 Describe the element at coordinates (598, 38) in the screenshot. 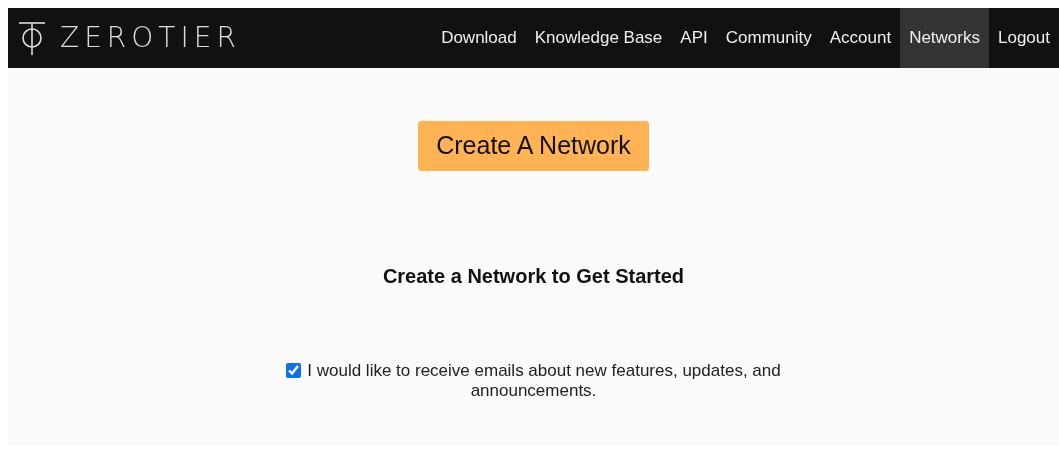

I see `nav-link: Knowledge Base` at that location.